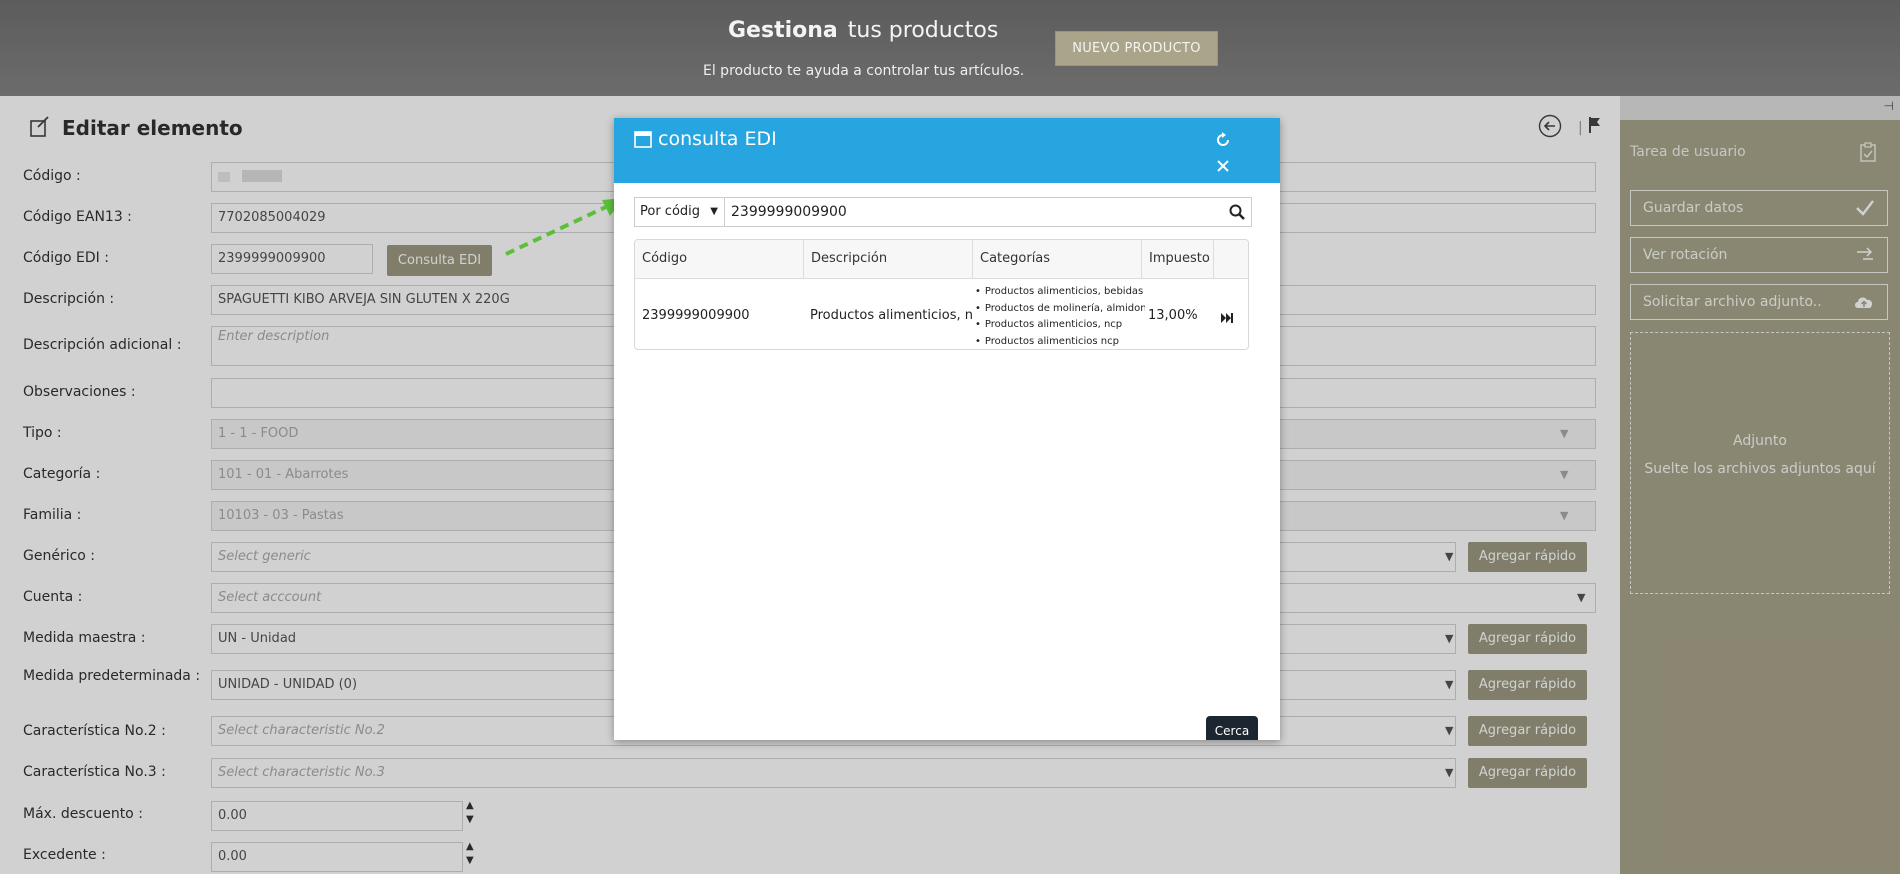  Describe the element at coordinates (1227, 318) in the screenshot. I see `select-row-icon` at that location.